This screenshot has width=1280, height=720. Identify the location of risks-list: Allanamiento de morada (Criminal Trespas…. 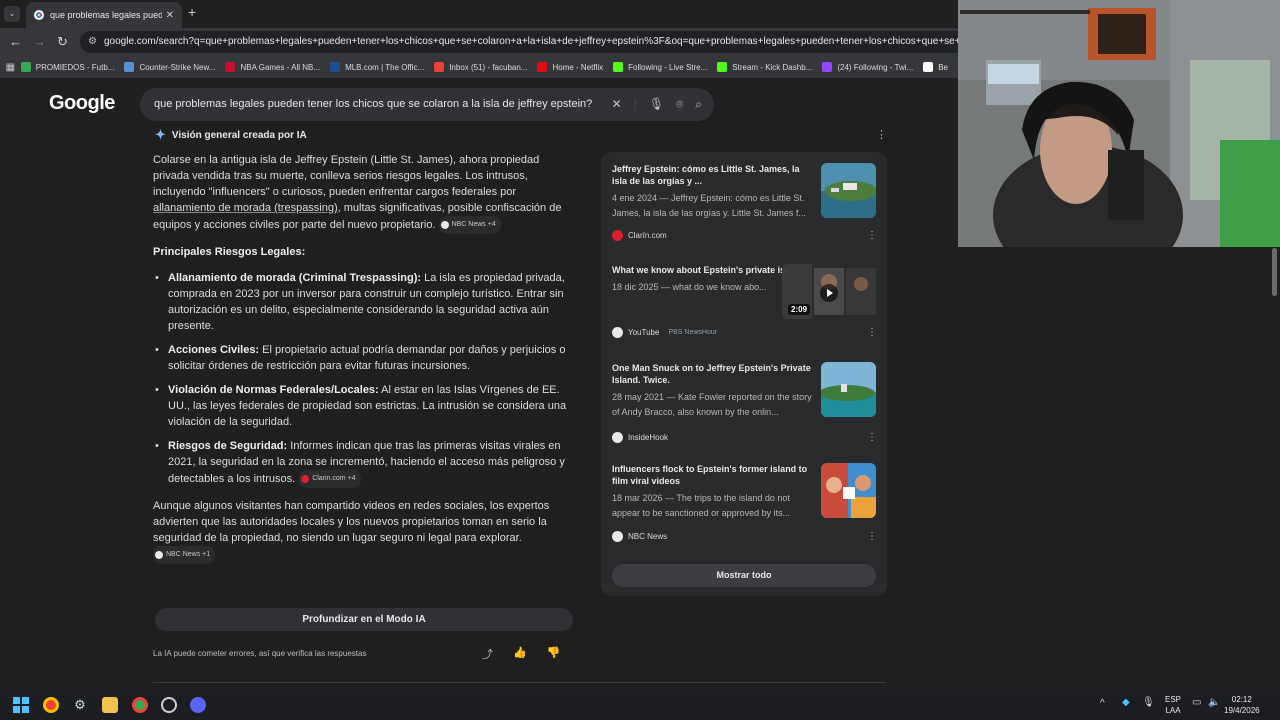
(363, 379).